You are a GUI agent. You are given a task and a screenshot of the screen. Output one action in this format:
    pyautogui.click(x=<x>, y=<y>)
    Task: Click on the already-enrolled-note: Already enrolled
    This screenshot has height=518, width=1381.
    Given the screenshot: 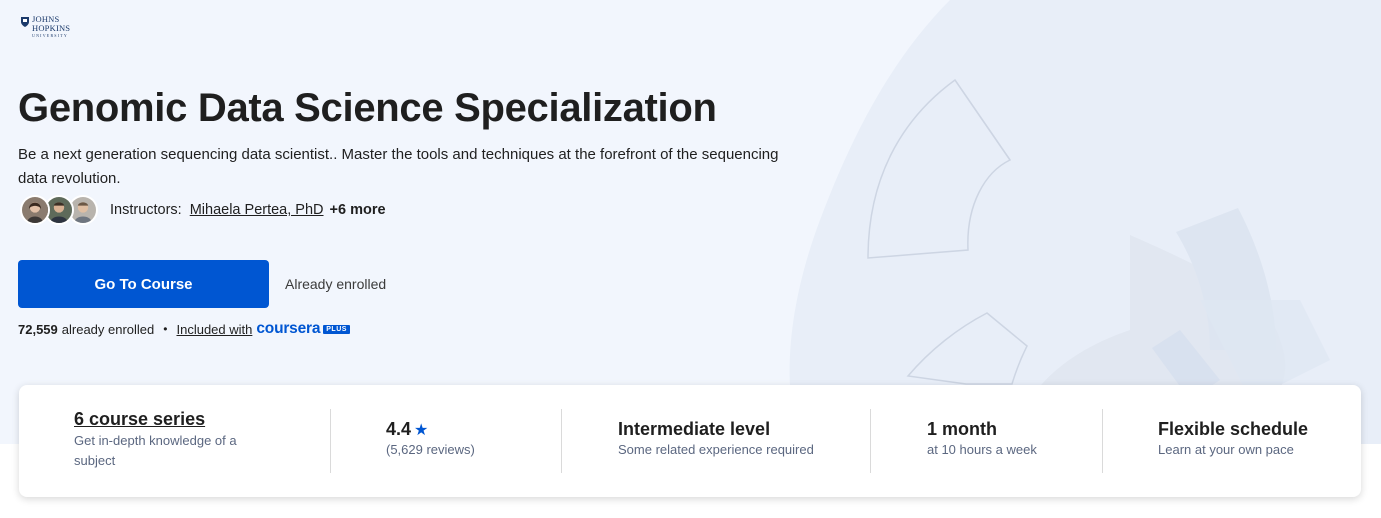 What is the action you would take?
    pyautogui.click(x=336, y=284)
    